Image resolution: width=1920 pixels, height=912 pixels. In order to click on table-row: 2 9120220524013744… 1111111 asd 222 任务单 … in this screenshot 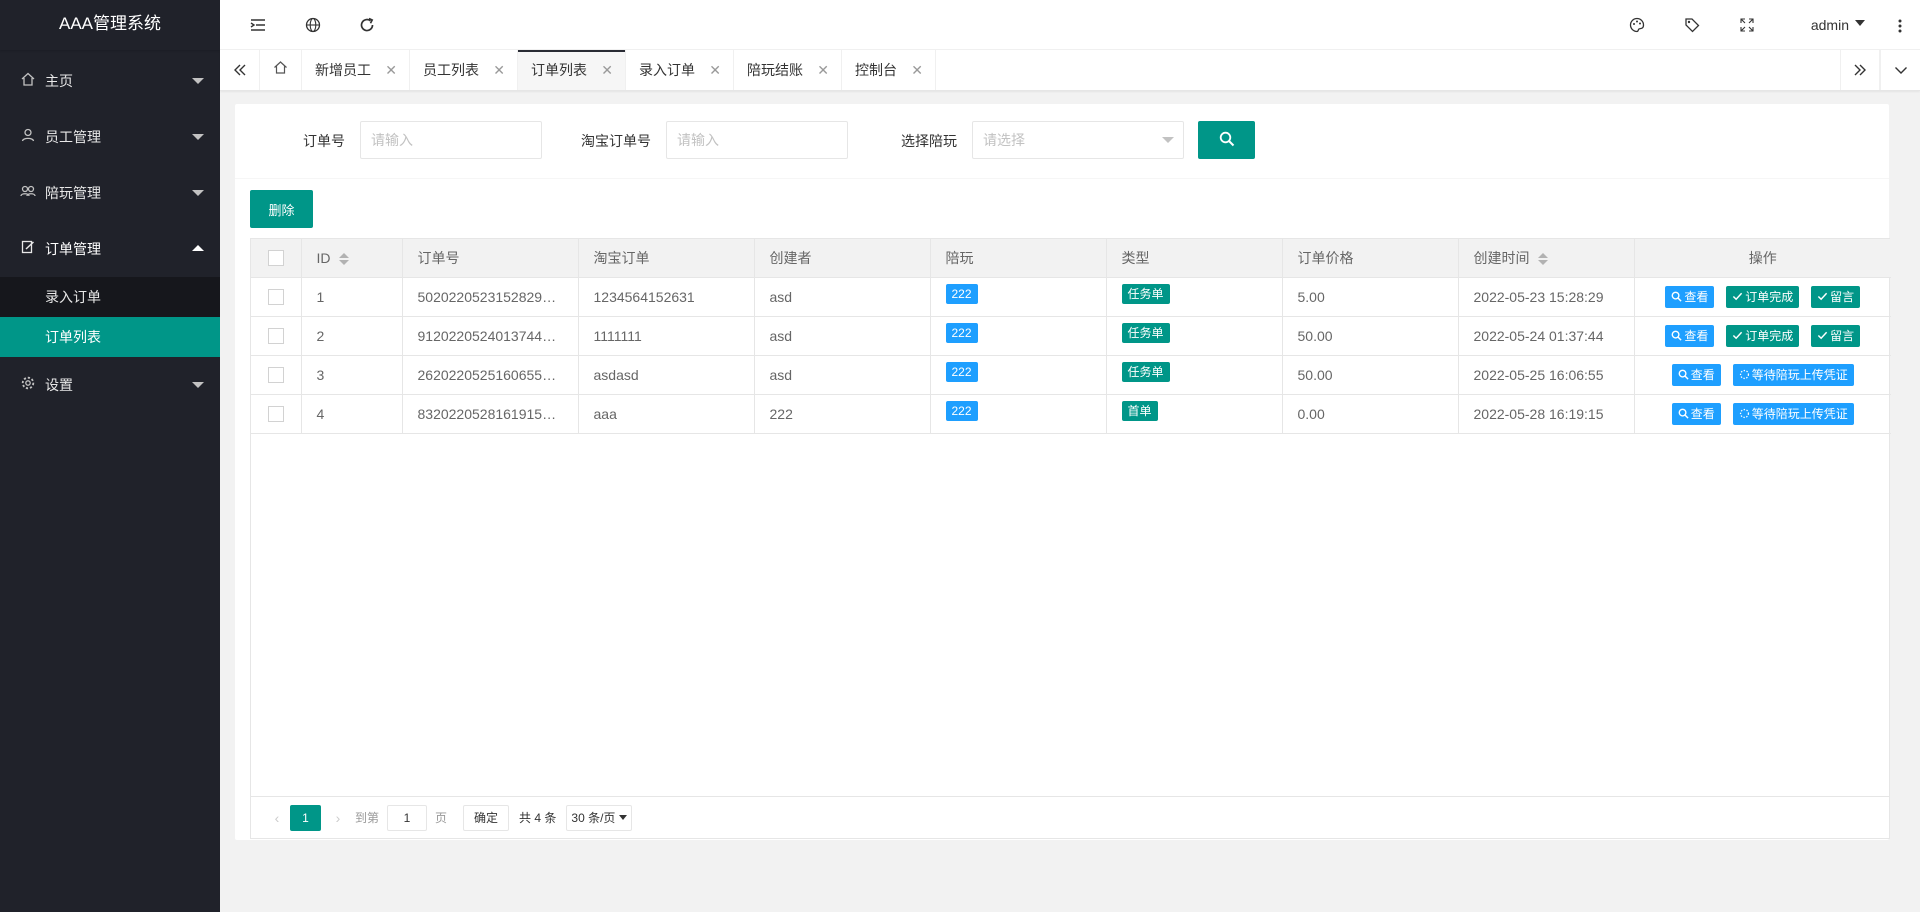, I will do `click(1071, 336)`.